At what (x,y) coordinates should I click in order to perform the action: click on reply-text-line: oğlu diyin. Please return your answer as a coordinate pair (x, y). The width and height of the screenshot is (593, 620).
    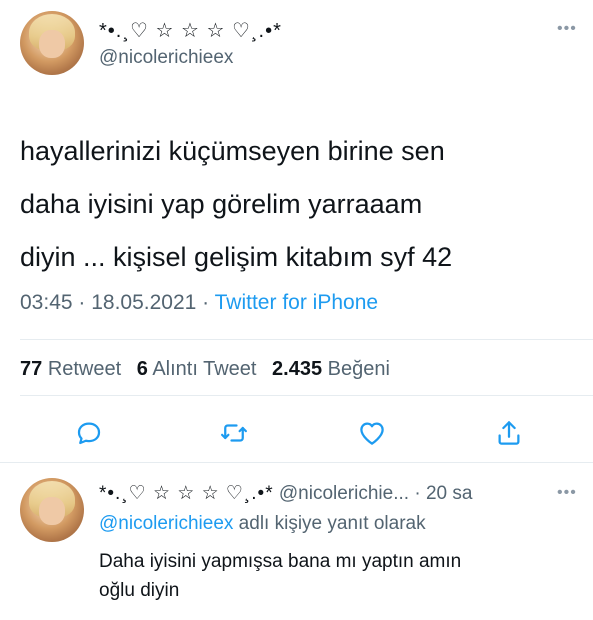
    Looking at the image, I should click on (139, 590).